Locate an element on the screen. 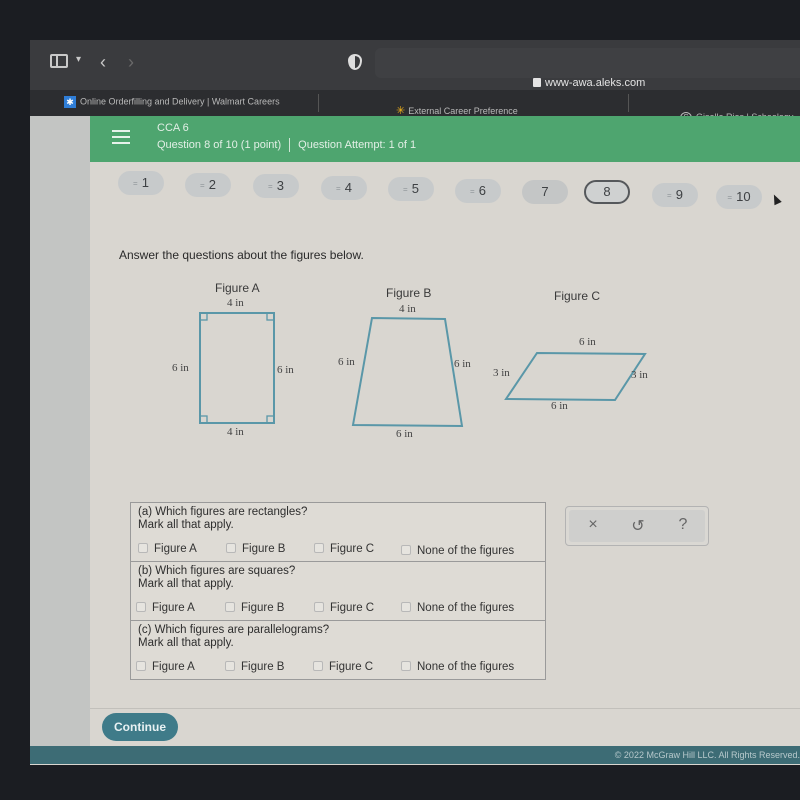 The image size is (800, 800). question-nav-2: = 2 is located at coordinates (208, 185).